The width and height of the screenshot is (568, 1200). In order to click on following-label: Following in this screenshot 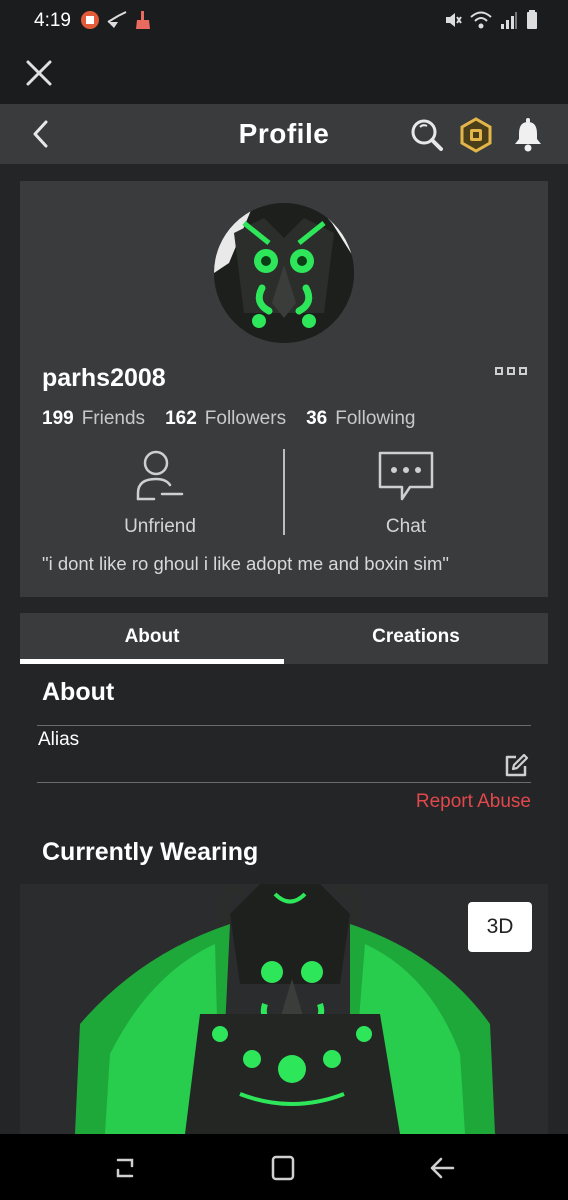, I will do `click(375, 418)`.